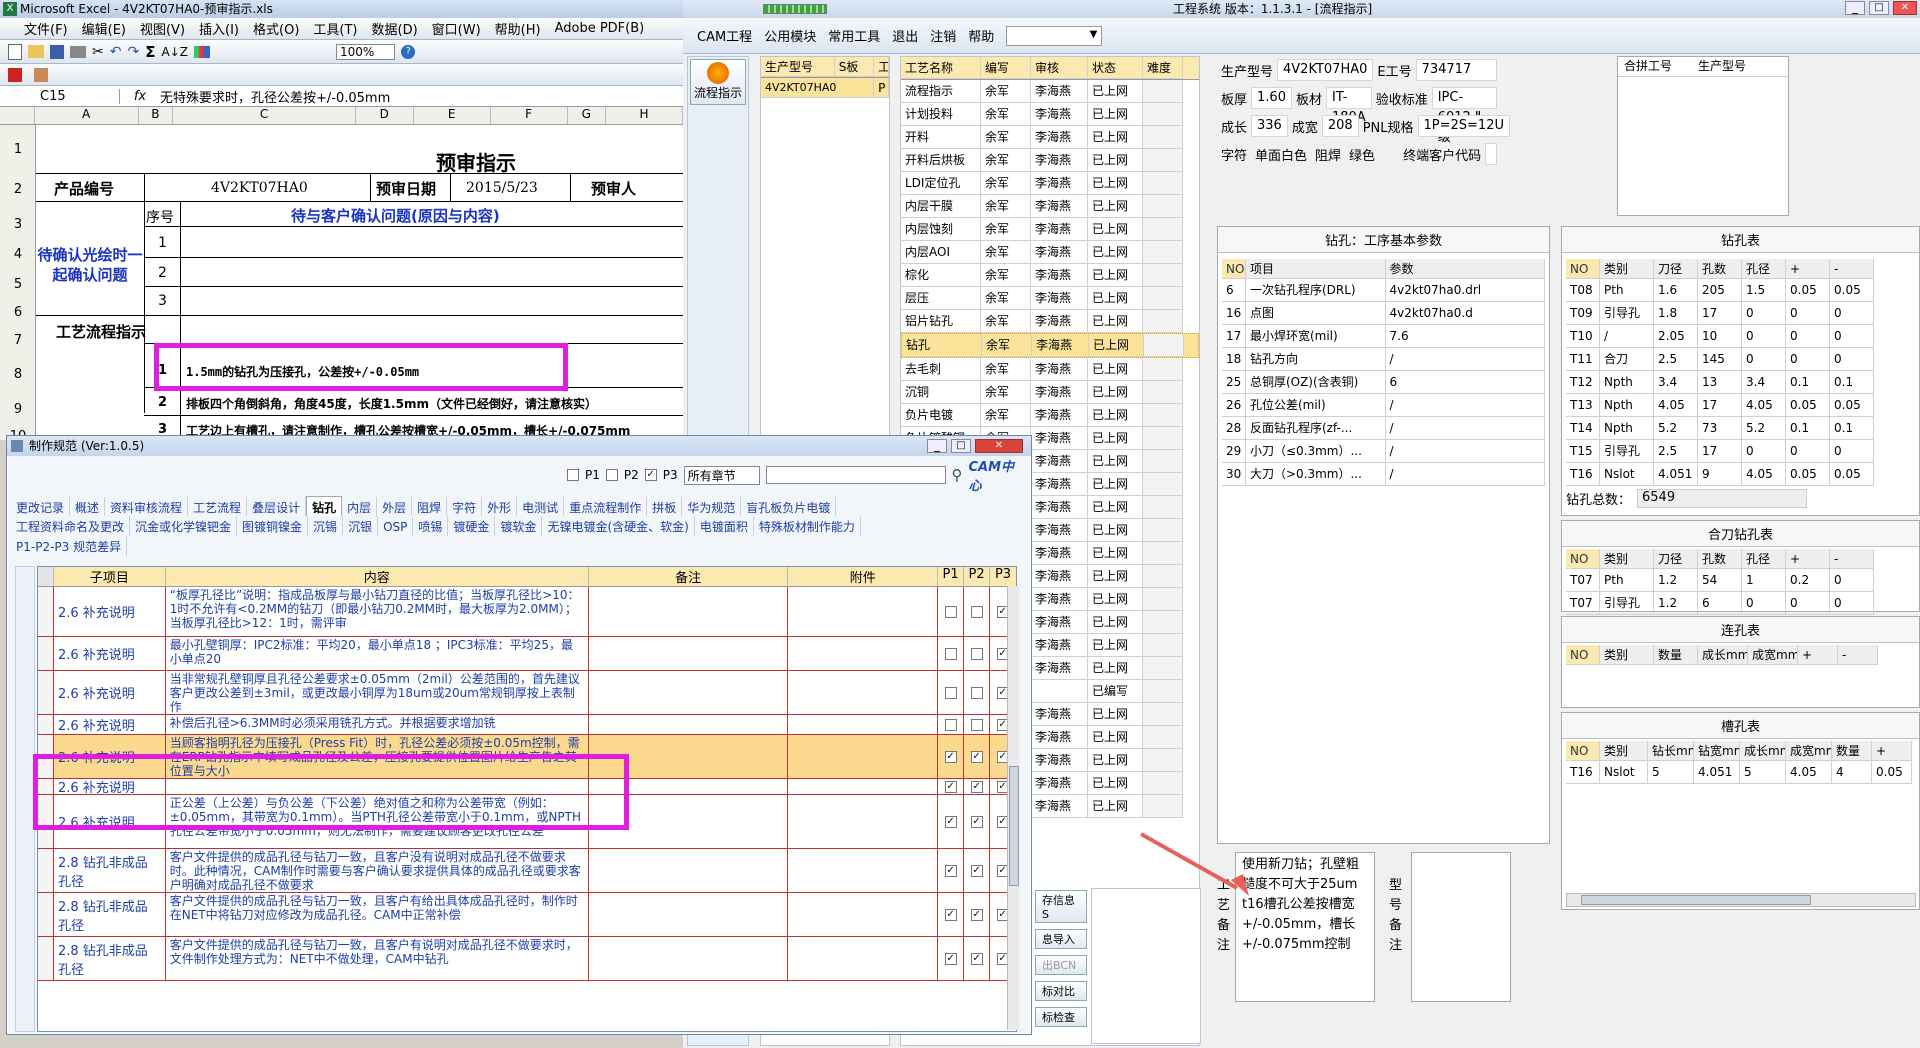  Describe the element at coordinates (1013, 808) in the screenshot. I see `spec-scrollbar` at that location.